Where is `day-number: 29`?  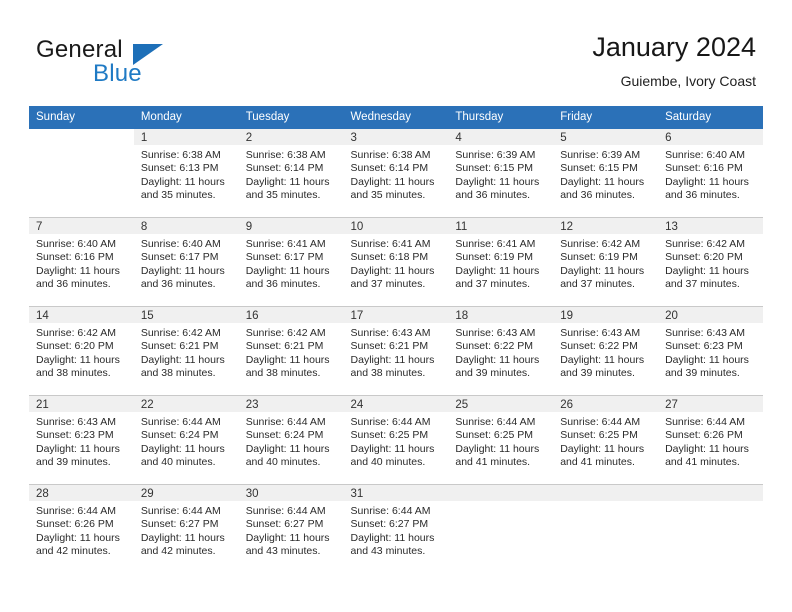 day-number: 29 is located at coordinates (186, 493).